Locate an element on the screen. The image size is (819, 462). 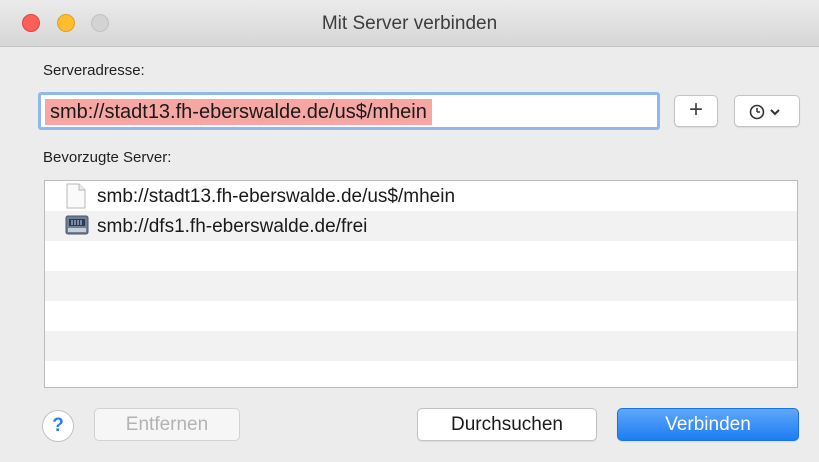
server-address-input: smb://stadt13.fh-eberswalde.de/us$/mhein is located at coordinates (238, 112).